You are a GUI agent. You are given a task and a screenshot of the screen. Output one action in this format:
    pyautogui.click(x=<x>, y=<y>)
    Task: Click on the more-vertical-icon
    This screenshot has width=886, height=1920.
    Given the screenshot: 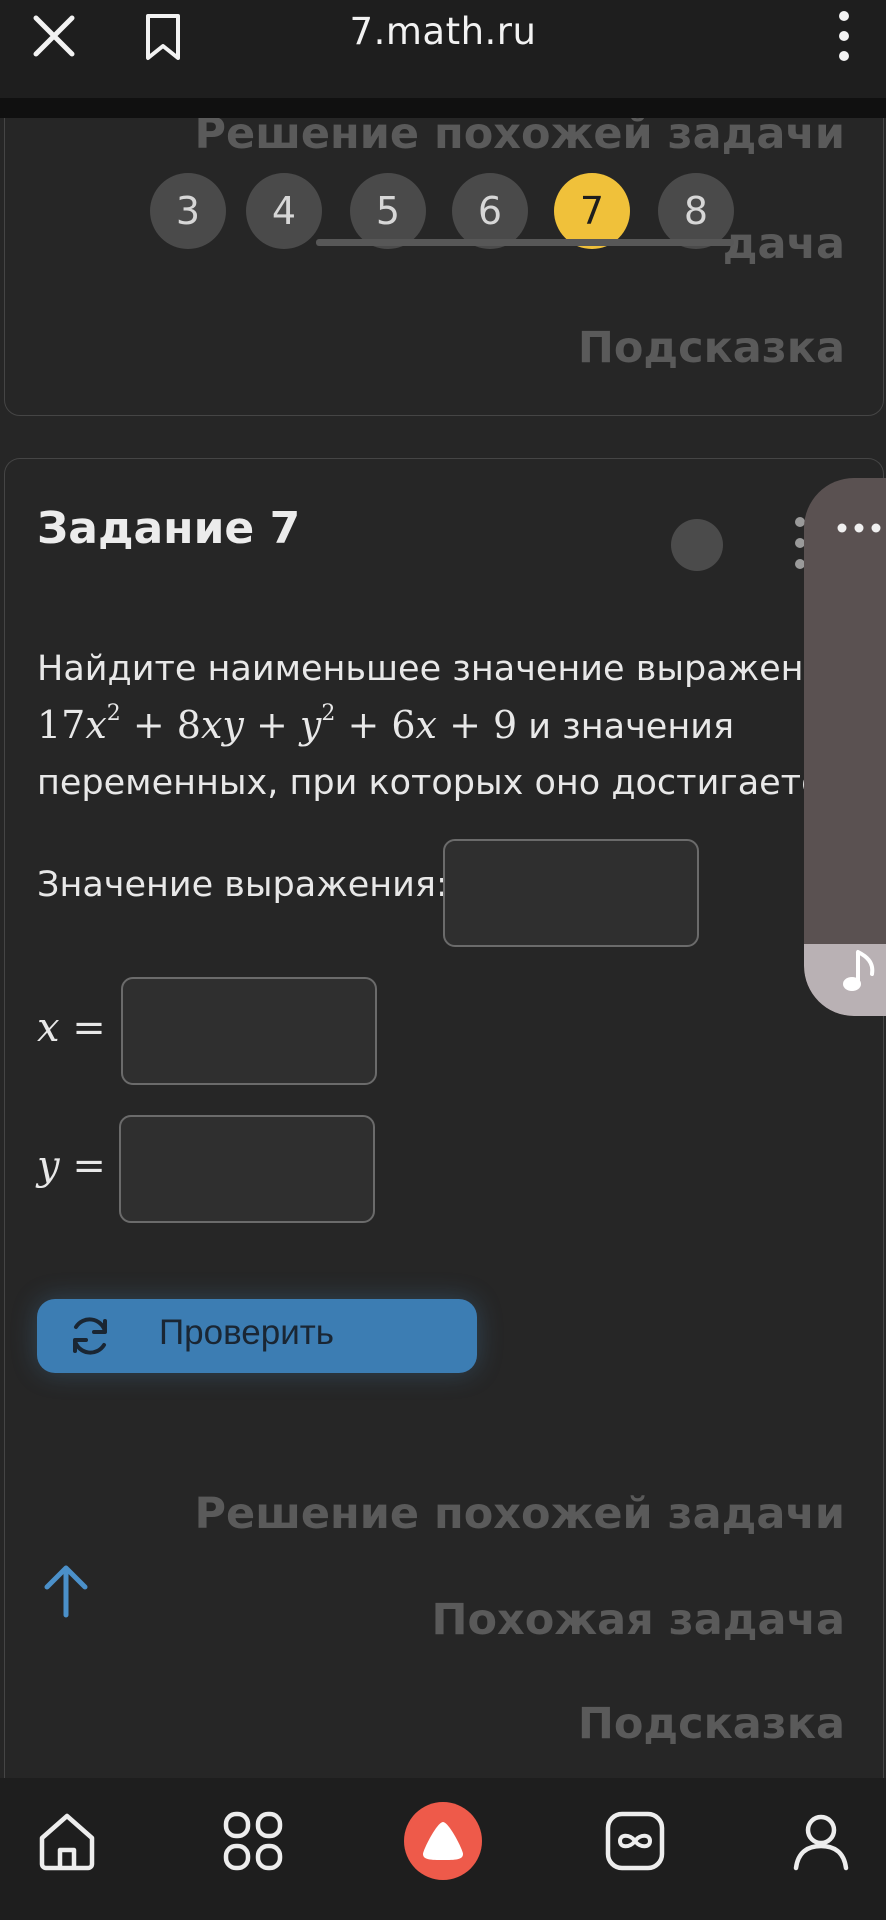 What is the action you would take?
    pyautogui.click(x=844, y=36)
    